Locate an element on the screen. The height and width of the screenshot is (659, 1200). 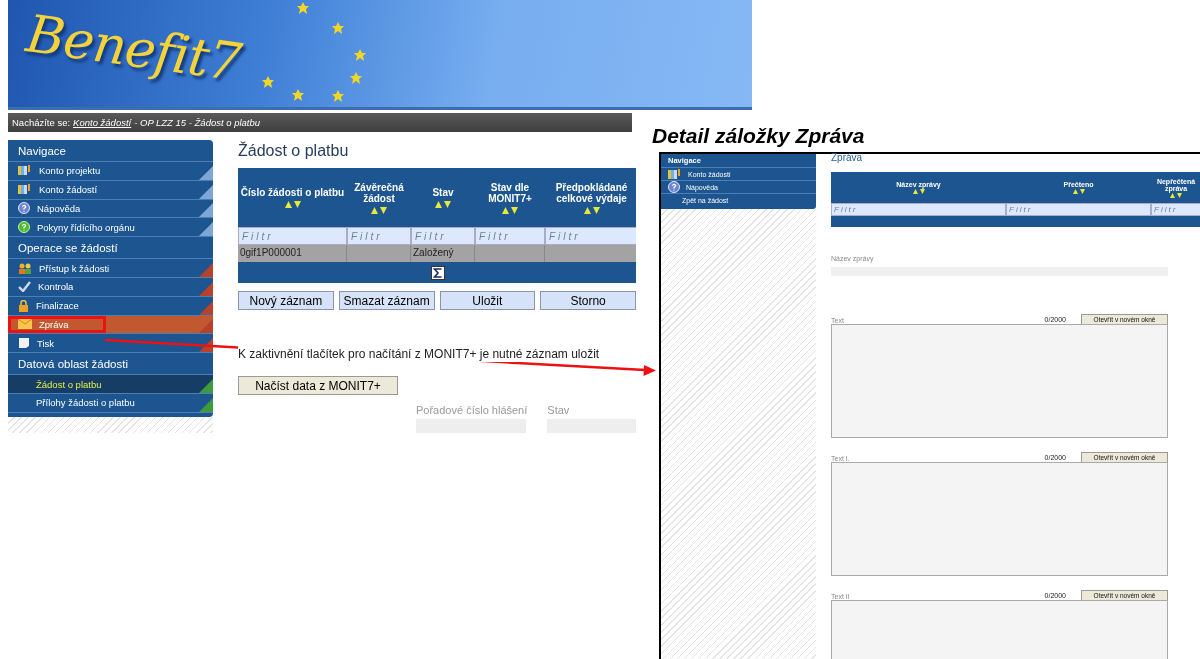
people-icon is located at coordinates (25, 268).